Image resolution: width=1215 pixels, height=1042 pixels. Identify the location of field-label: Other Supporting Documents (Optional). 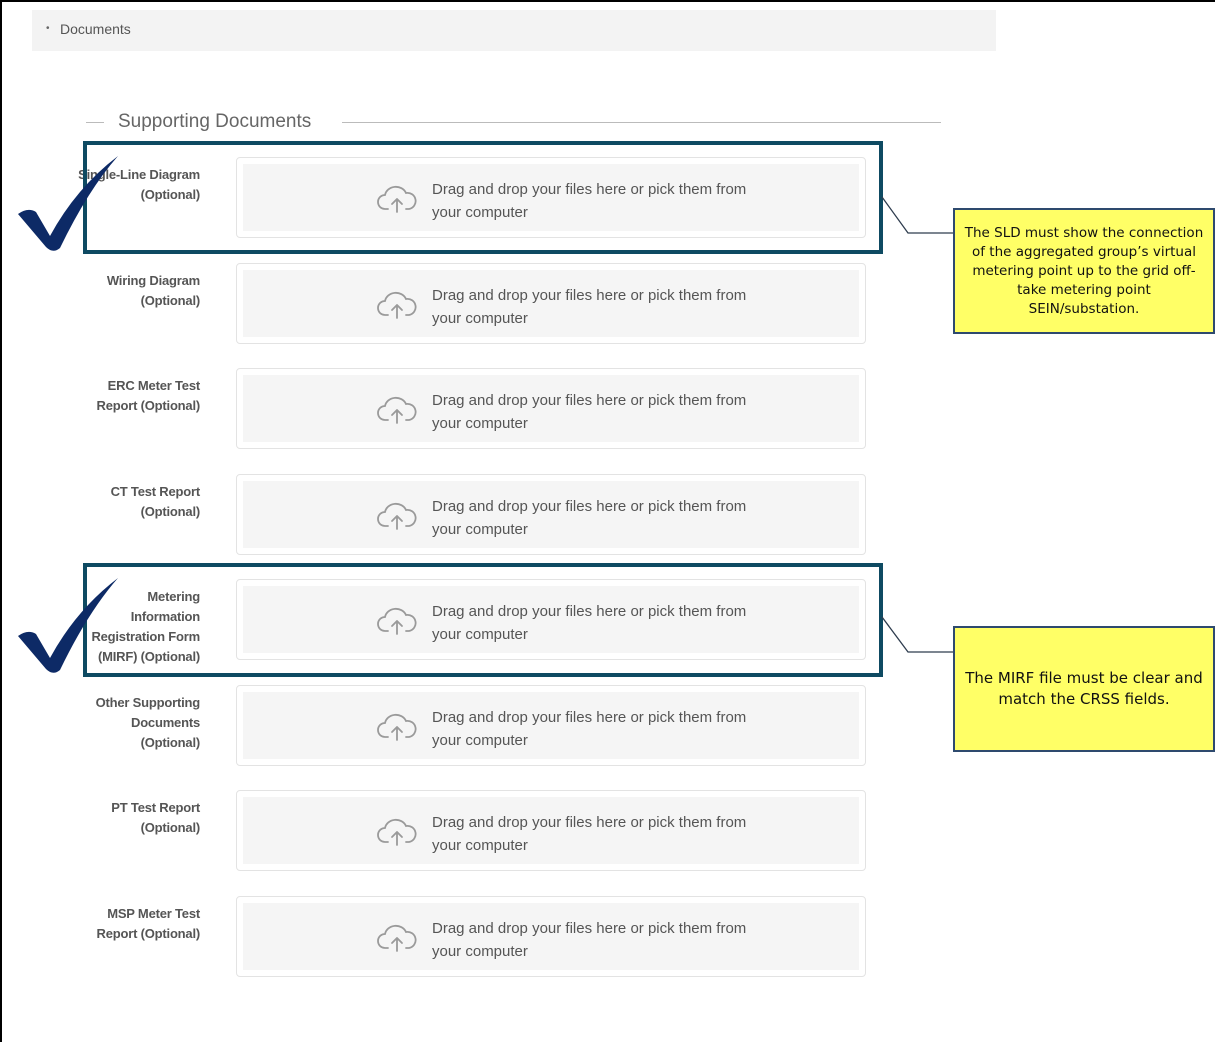
(148, 722).